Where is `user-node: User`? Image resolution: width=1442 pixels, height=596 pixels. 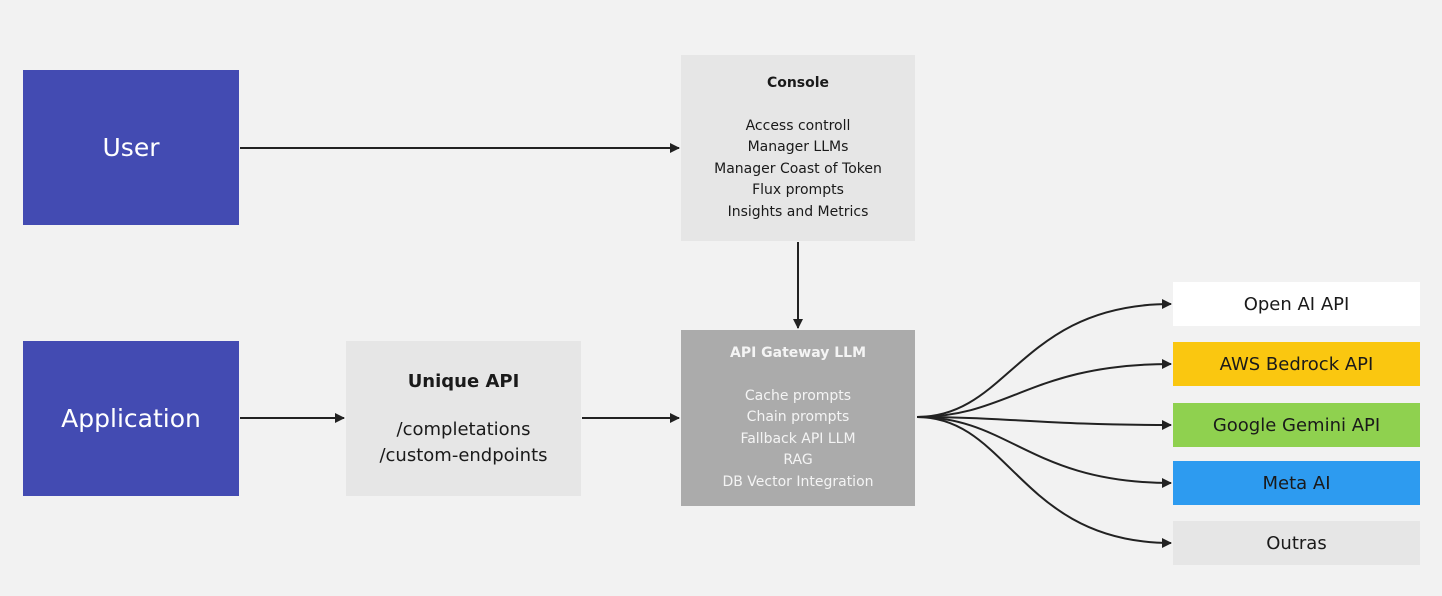
user-node: User is located at coordinates (131, 147).